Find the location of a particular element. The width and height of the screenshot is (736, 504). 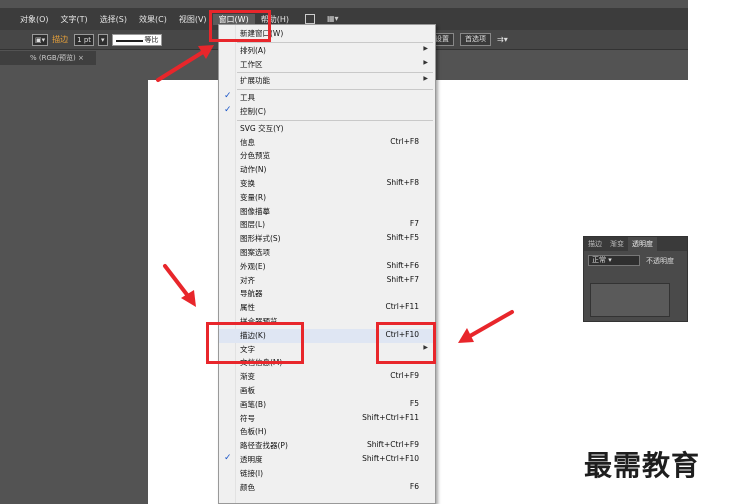

menu-item: 渐变 Ctrl+F9 is located at coordinates (327, 377).